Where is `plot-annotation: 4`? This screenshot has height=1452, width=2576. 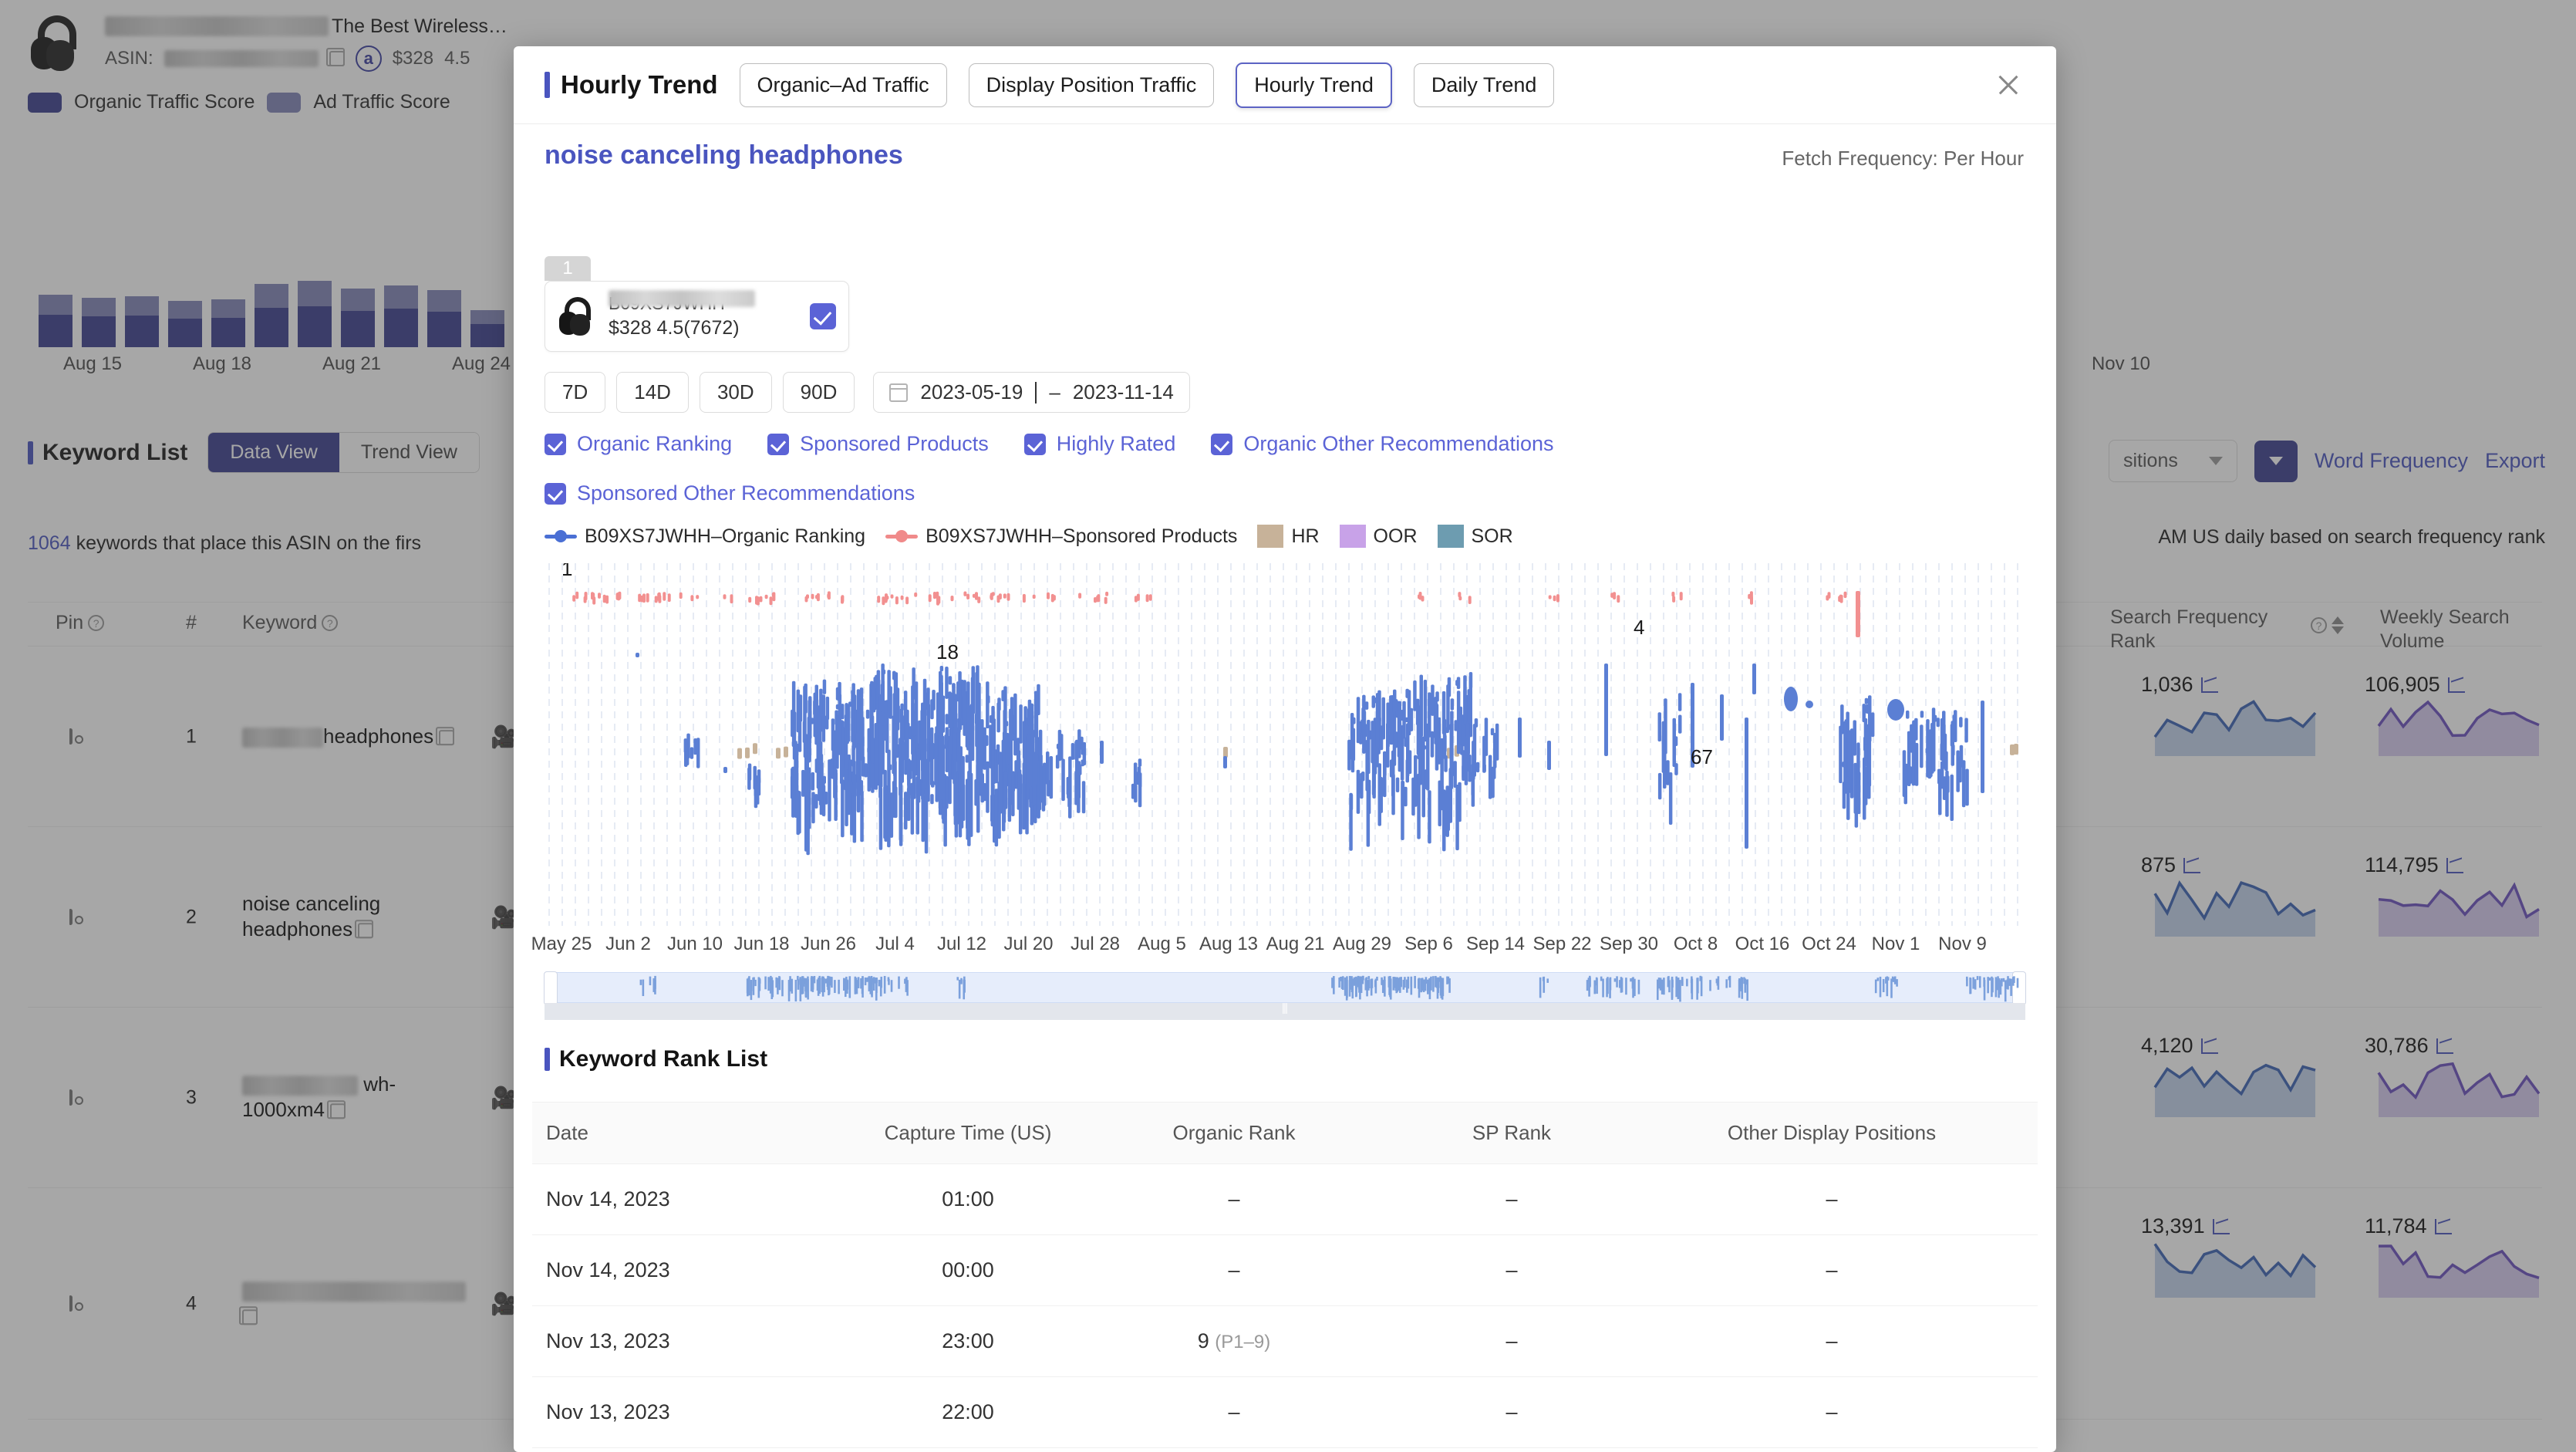 plot-annotation: 4 is located at coordinates (1639, 627).